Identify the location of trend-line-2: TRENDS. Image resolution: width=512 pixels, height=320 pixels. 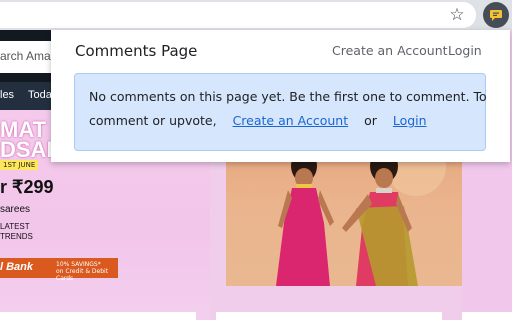
(16, 236).